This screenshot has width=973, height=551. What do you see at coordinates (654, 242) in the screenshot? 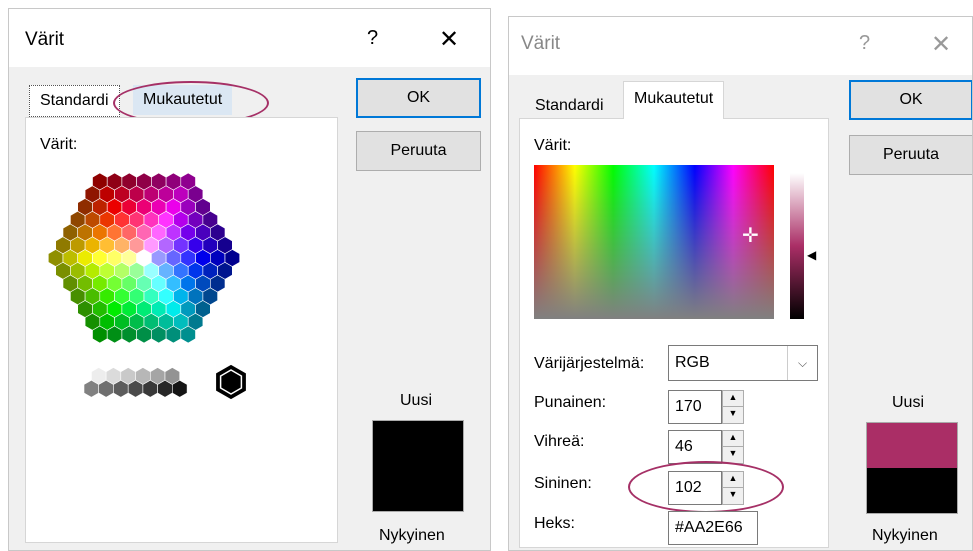
I see `color-spectrum: ✛` at bounding box center [654, 242].